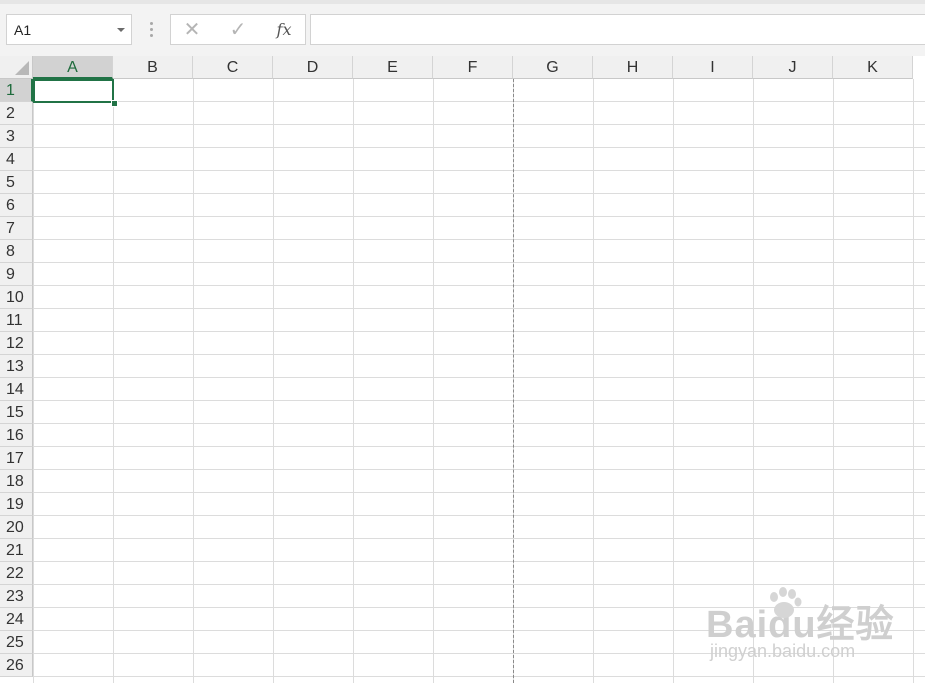 The image size is (925, 683). What do you see at coordinates (617, 29) in the screenshot?
I see `formula-input` at bounding box center [617, 29].